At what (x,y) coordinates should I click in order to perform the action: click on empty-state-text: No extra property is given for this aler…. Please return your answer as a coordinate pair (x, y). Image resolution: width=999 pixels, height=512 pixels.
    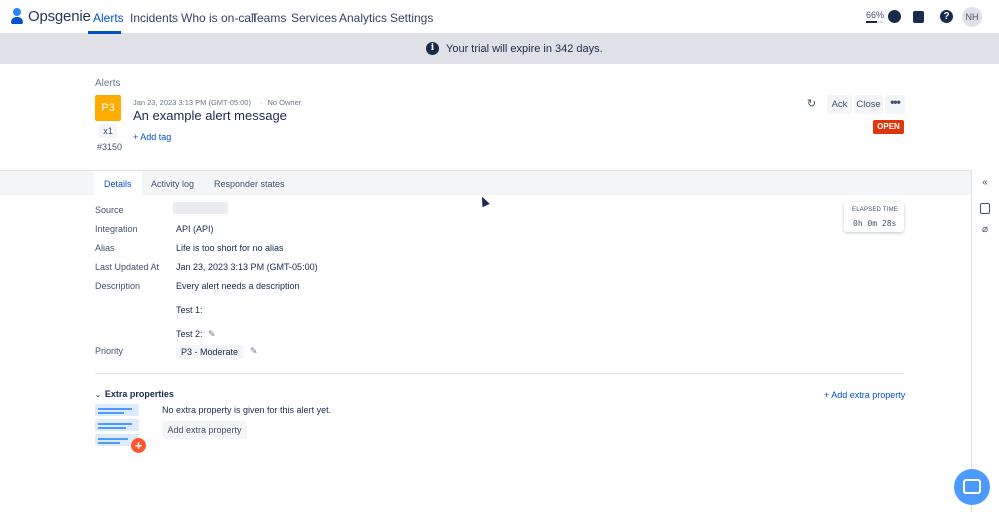
    Looking at the image, I should click on (247, 410).